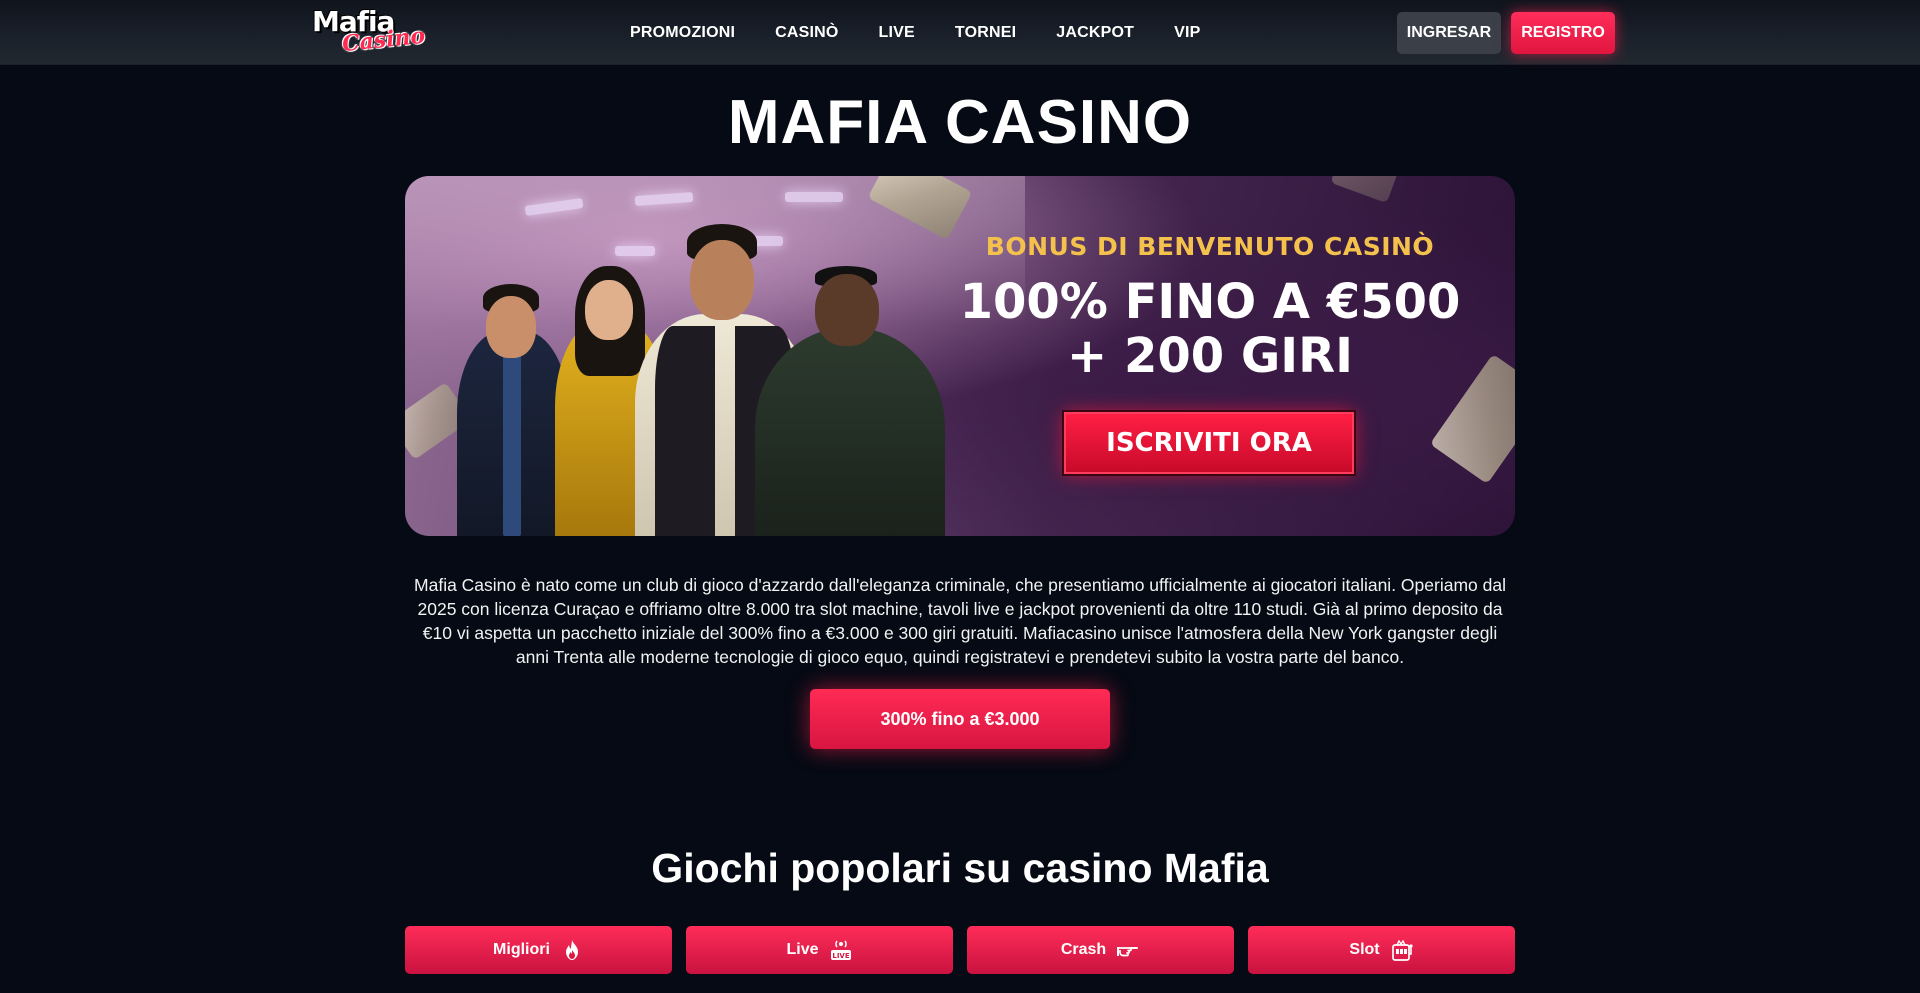  What do you see at coordinates (1449, 33) in the screenshot?
I see `login-button: INGRESAR` at bounding box center [1449, 33].